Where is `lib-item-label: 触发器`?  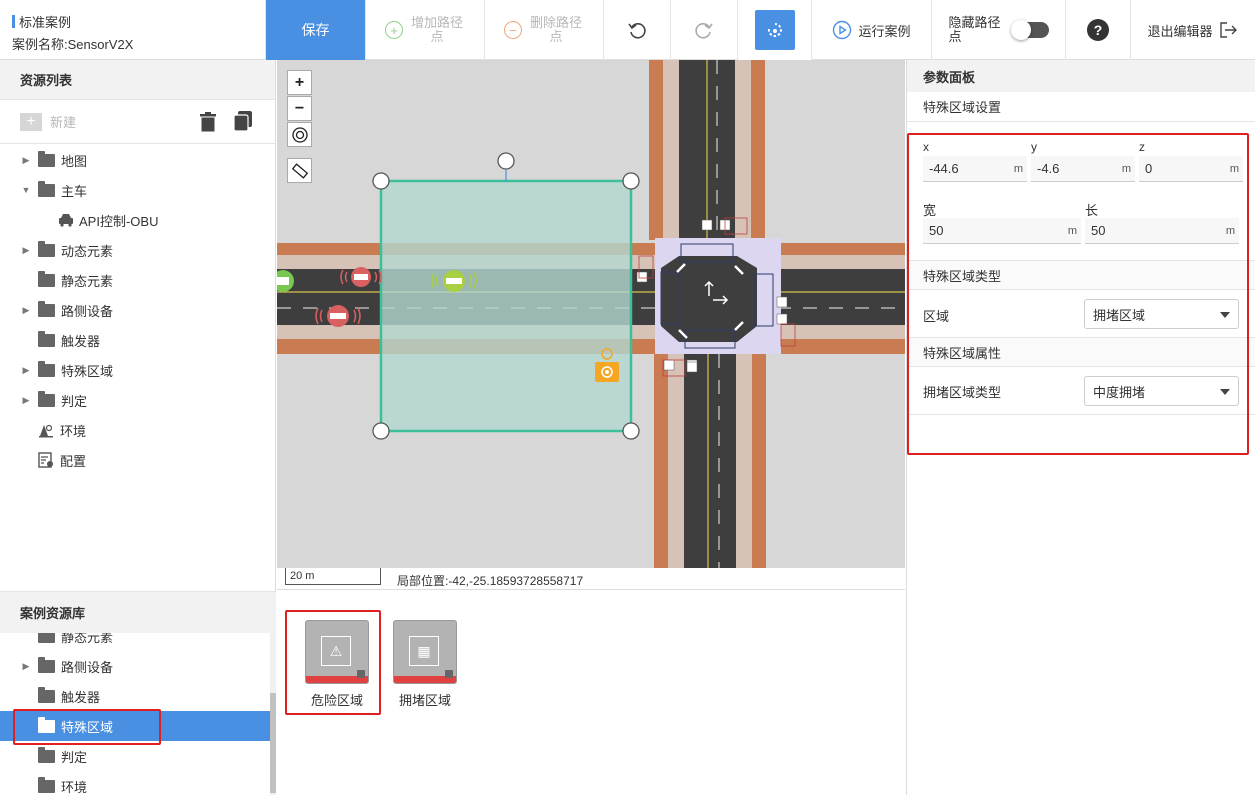 lib-item-label: 触发器 is located at coordinates (81, 697).